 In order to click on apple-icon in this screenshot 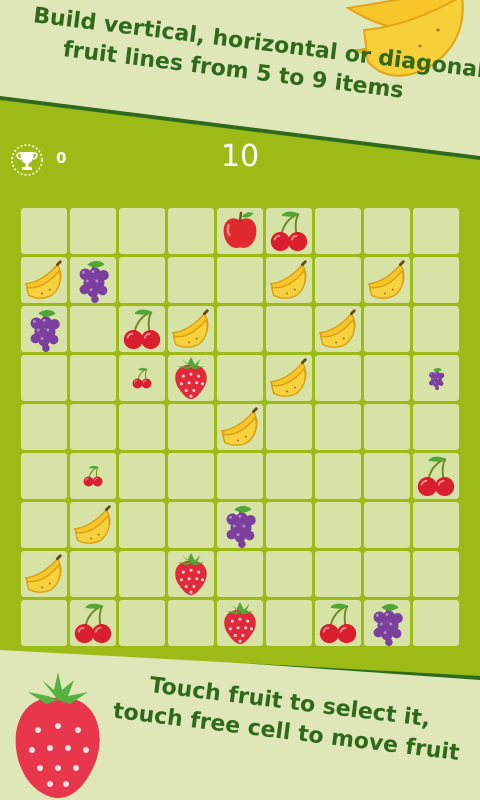, I will do `click(240, 231)`.